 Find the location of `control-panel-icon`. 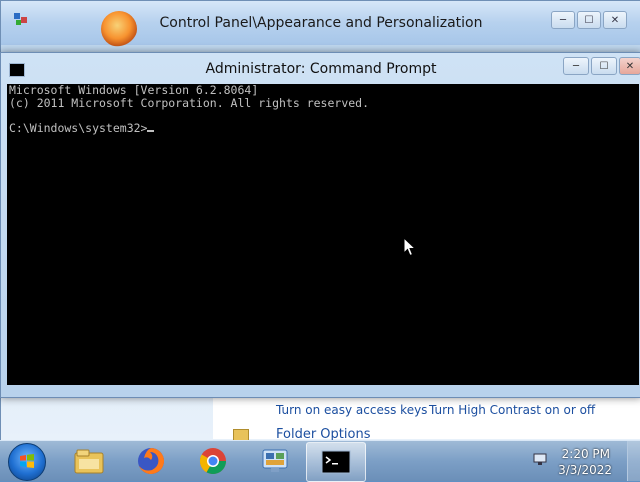

control-panel-icon is located at coordinates (275, 460).